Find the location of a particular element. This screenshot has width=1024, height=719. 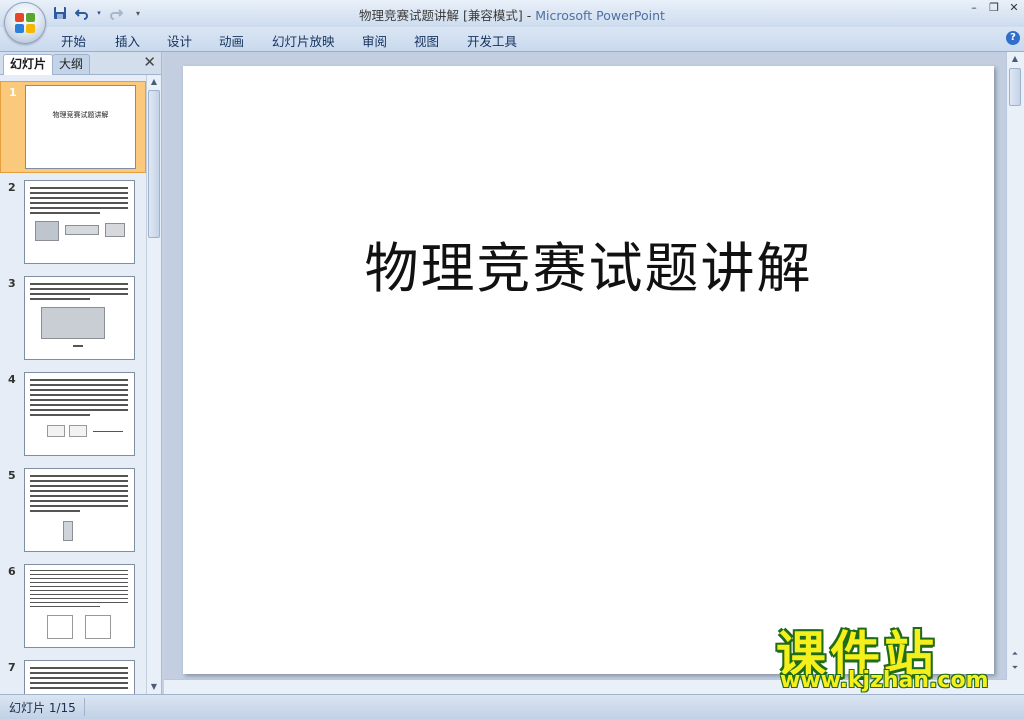

tab-view: 视图 is located at coordinates (426, 40).